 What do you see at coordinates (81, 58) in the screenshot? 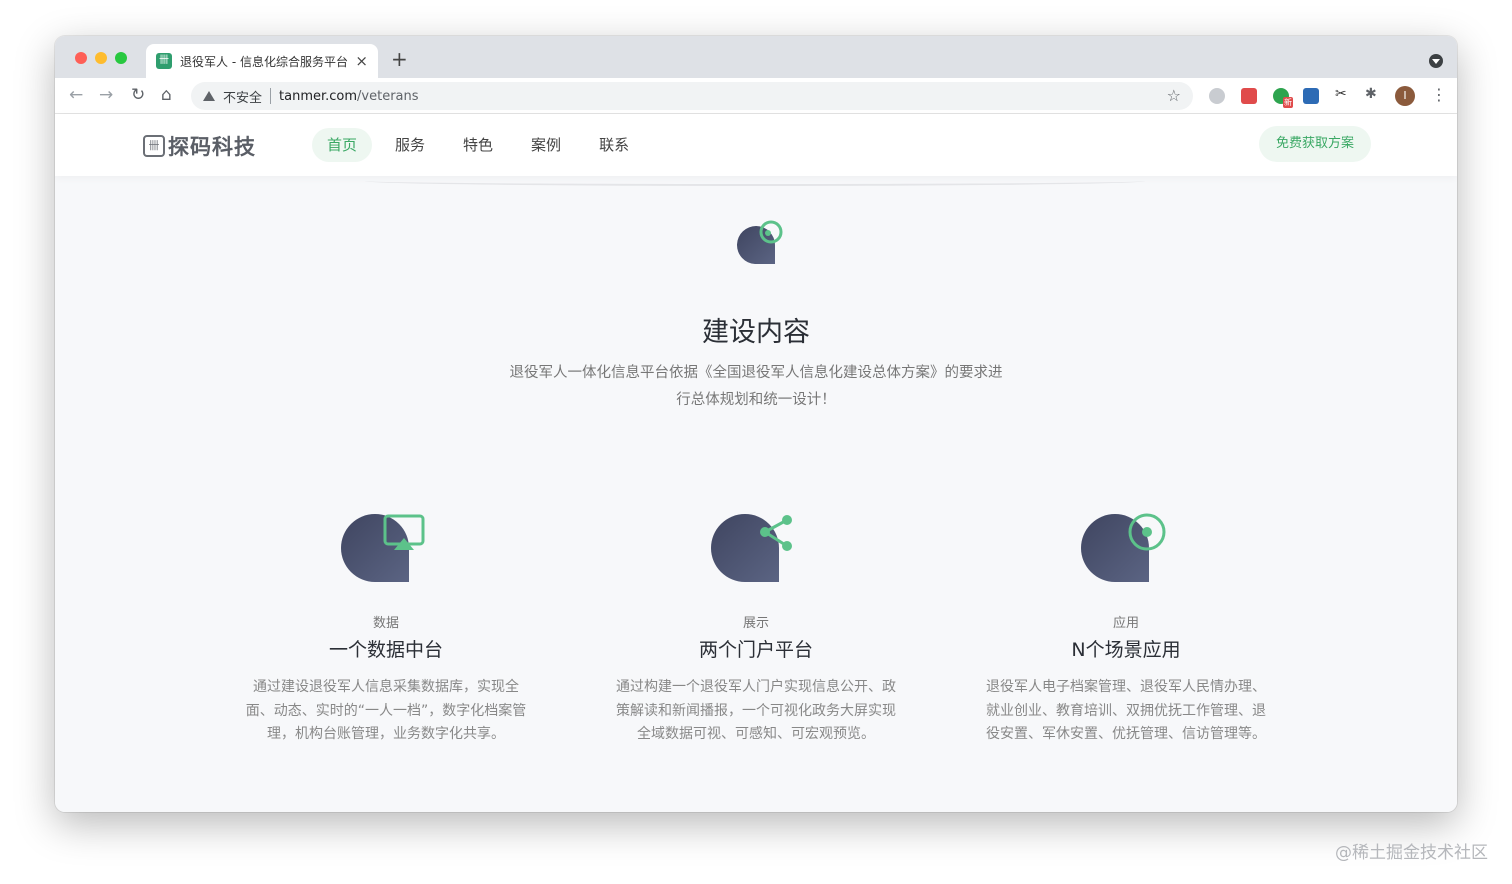
I see `close-window-button` at bounding box center [81, 58].